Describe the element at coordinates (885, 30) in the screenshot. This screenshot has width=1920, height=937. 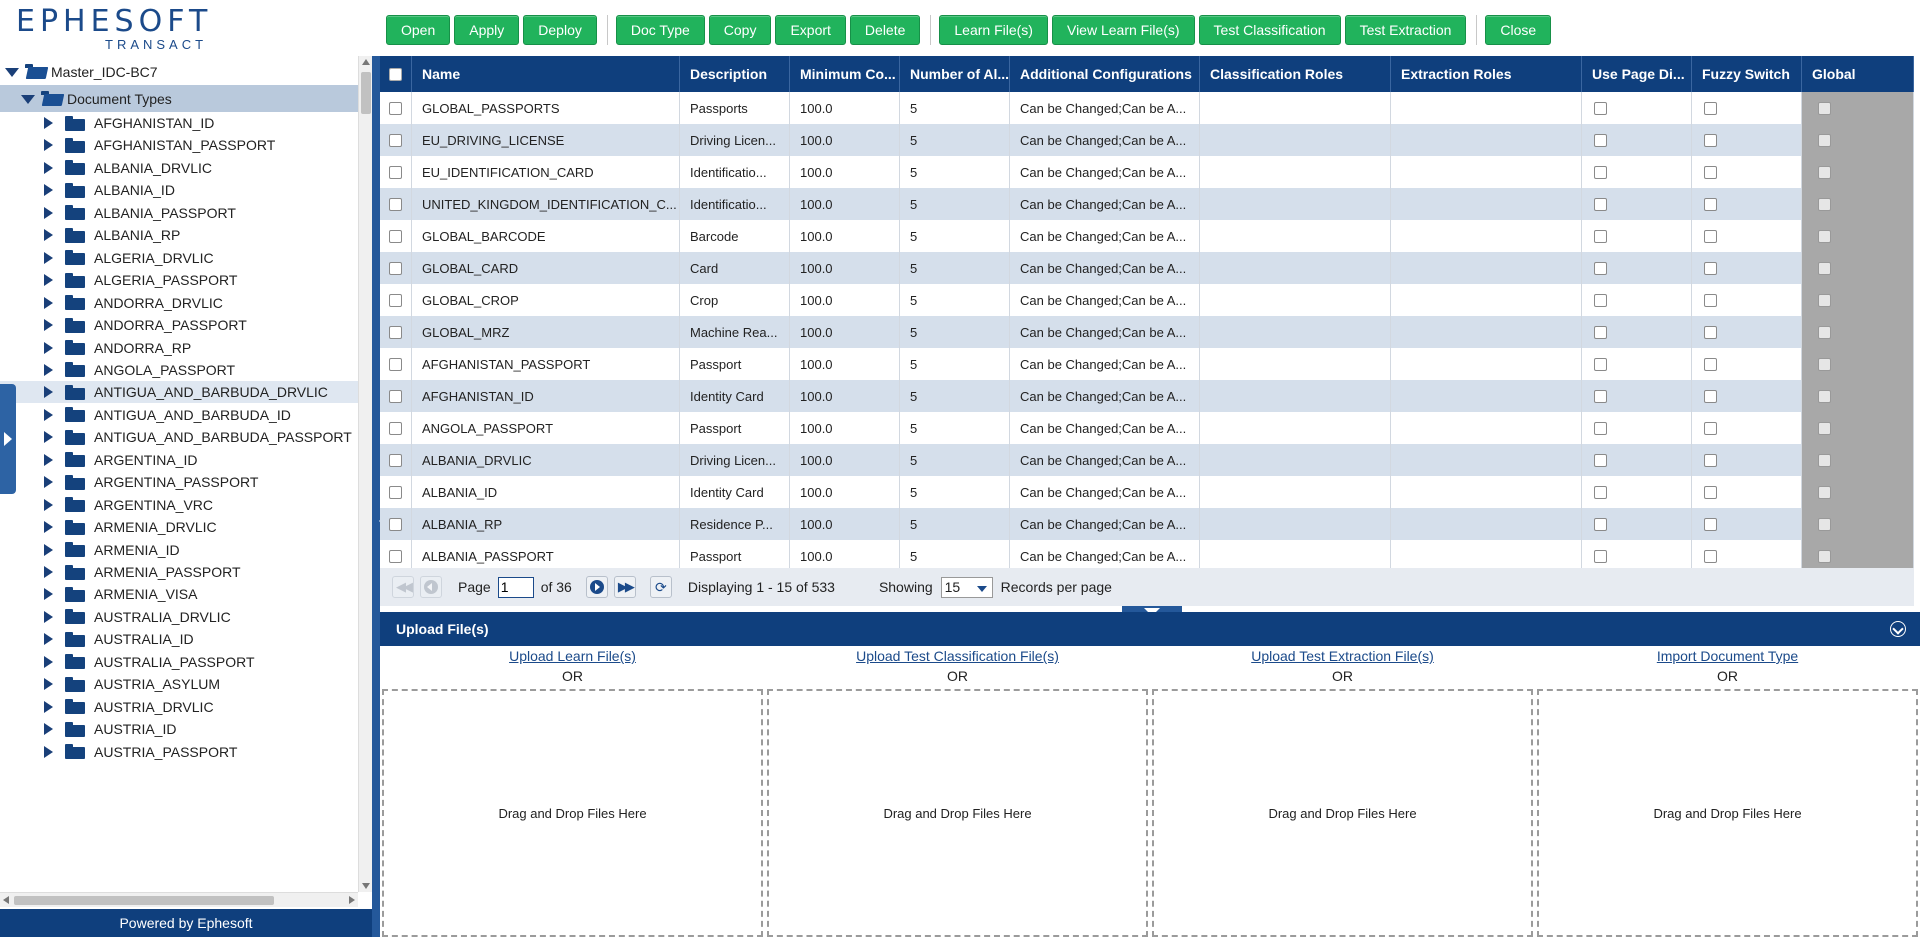
I see `delete-button: Delete` at that location.